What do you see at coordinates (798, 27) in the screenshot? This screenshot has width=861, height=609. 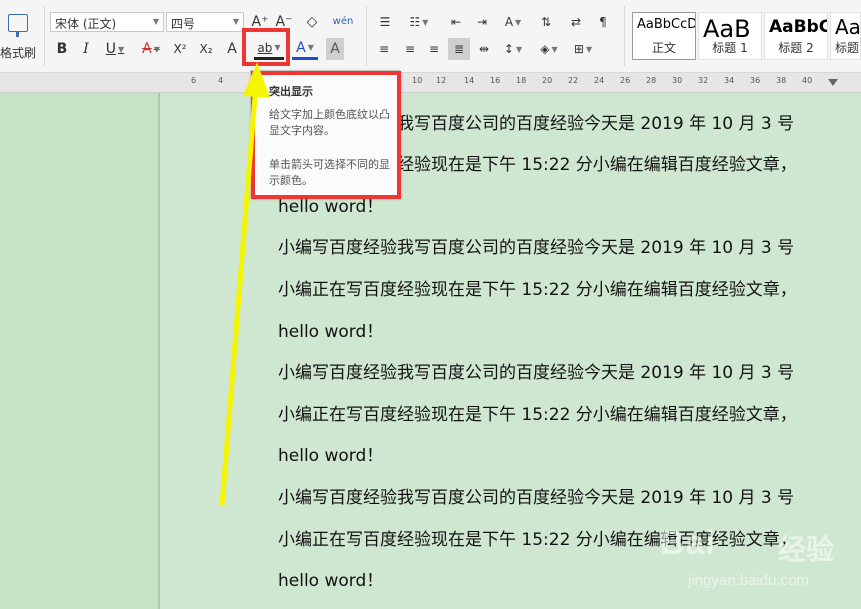 I see `style-preview: AaBbC` at bounding box center [798, 27].